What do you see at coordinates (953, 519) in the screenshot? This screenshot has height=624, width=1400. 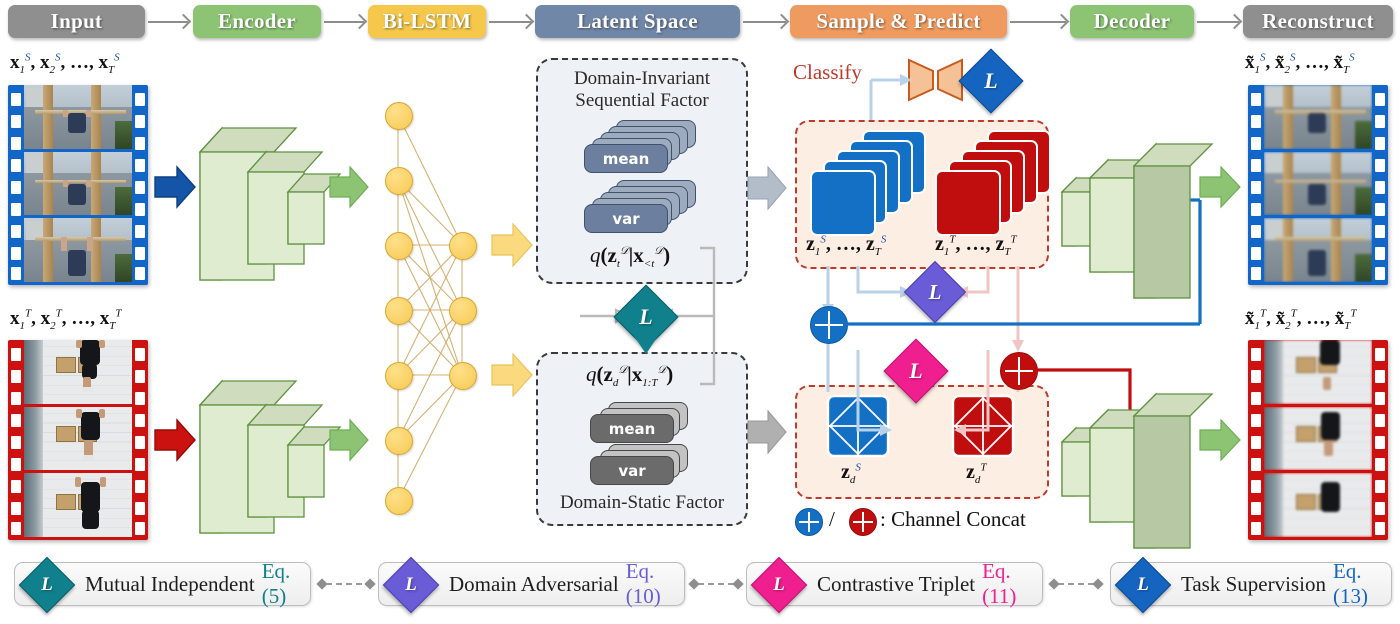 I see `concat-legend-text: : Channel Concat` at bounding box center [953, 519].